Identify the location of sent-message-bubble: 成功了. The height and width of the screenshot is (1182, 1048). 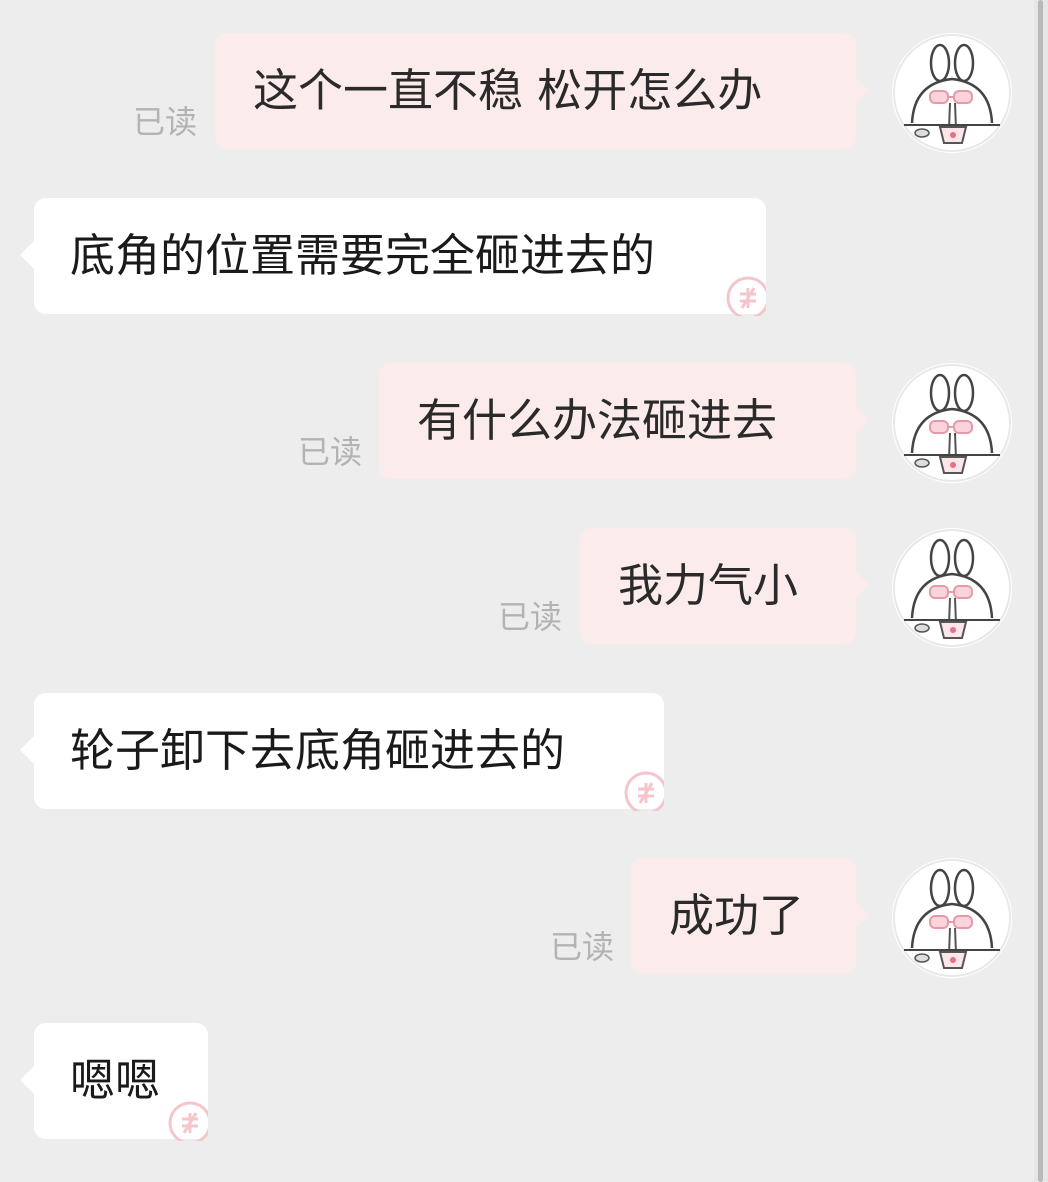
(743, 916).